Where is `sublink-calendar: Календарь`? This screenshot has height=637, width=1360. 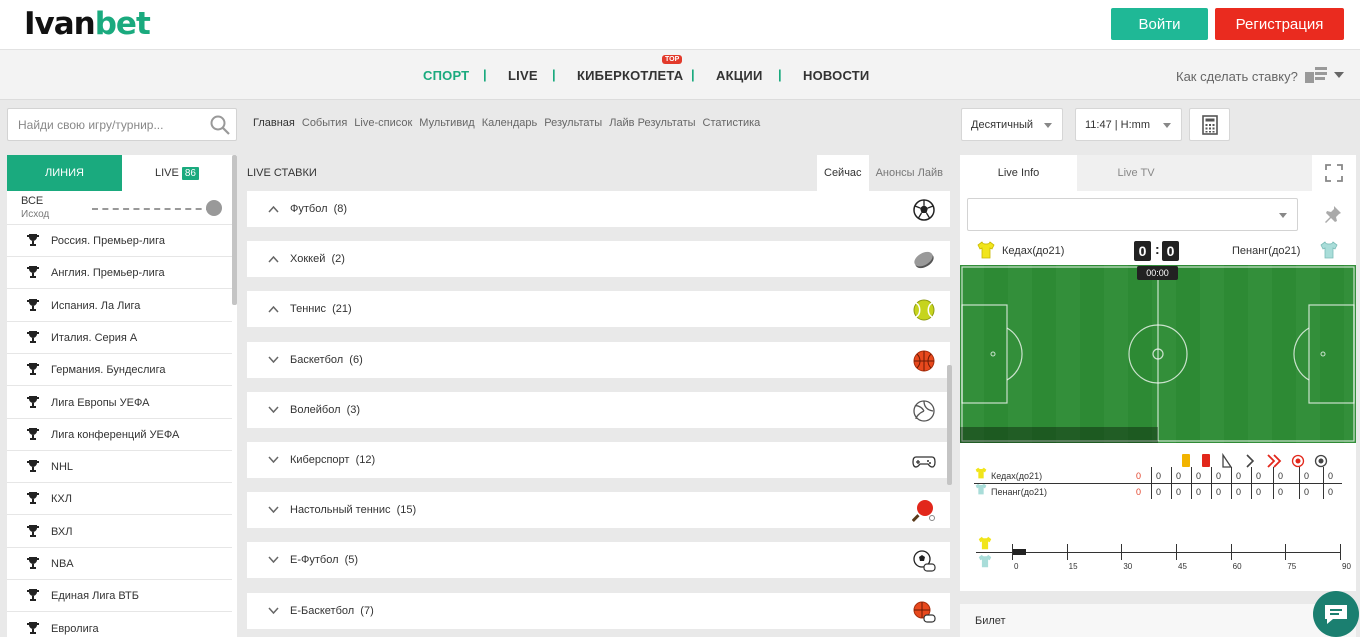
sublink-calendar: Календарь is located at coordinates (510, 123).